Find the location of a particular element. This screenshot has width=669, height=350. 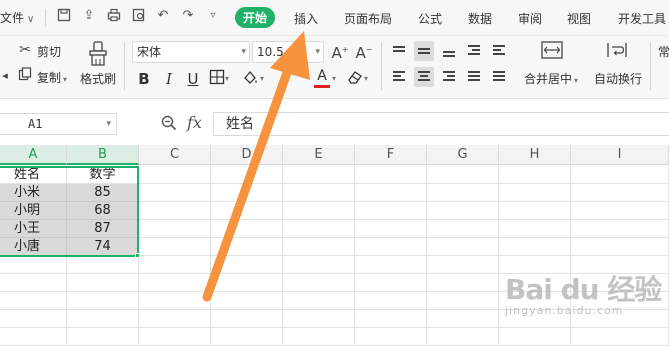

cell-b2: 85 is located at coordinates (103, 193).